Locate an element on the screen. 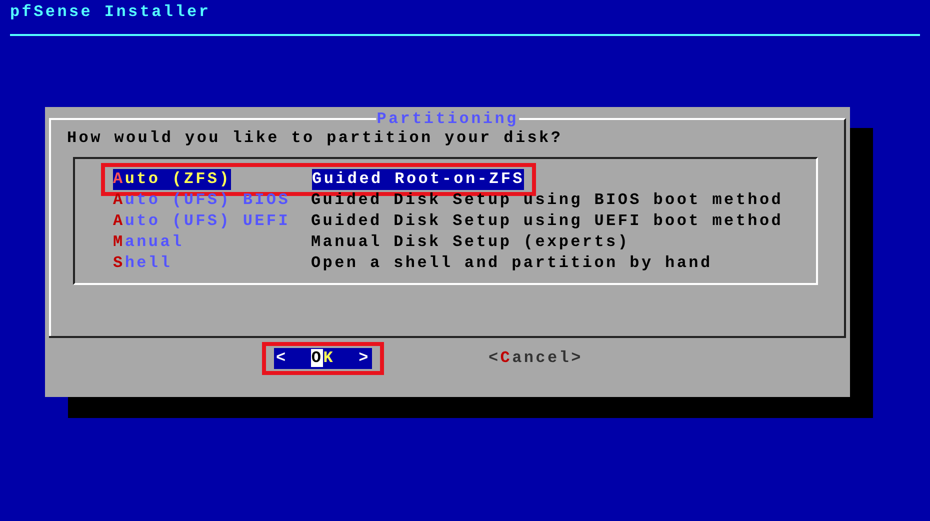 This screenshot has height=521, width=930. menu-item-description: Open a shell and partition by hand is located at coordinates (511, 263).